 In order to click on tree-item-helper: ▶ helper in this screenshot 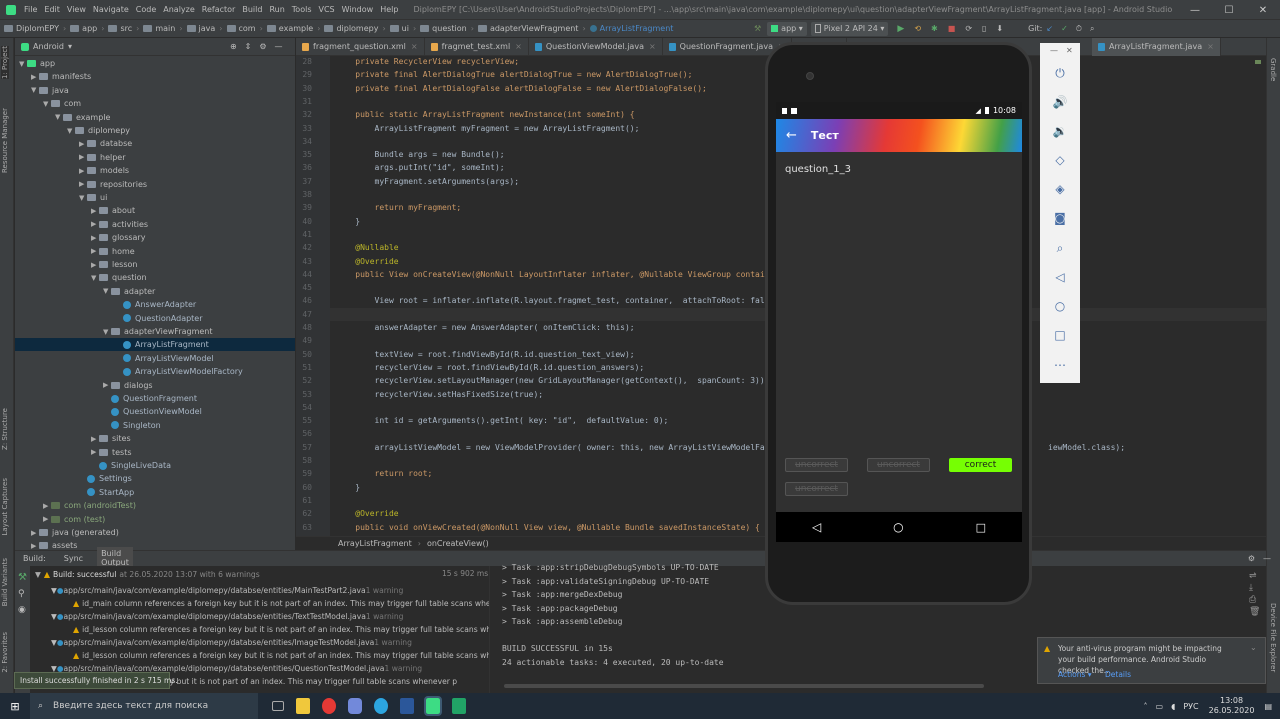, I will do `click(155, 157)`.